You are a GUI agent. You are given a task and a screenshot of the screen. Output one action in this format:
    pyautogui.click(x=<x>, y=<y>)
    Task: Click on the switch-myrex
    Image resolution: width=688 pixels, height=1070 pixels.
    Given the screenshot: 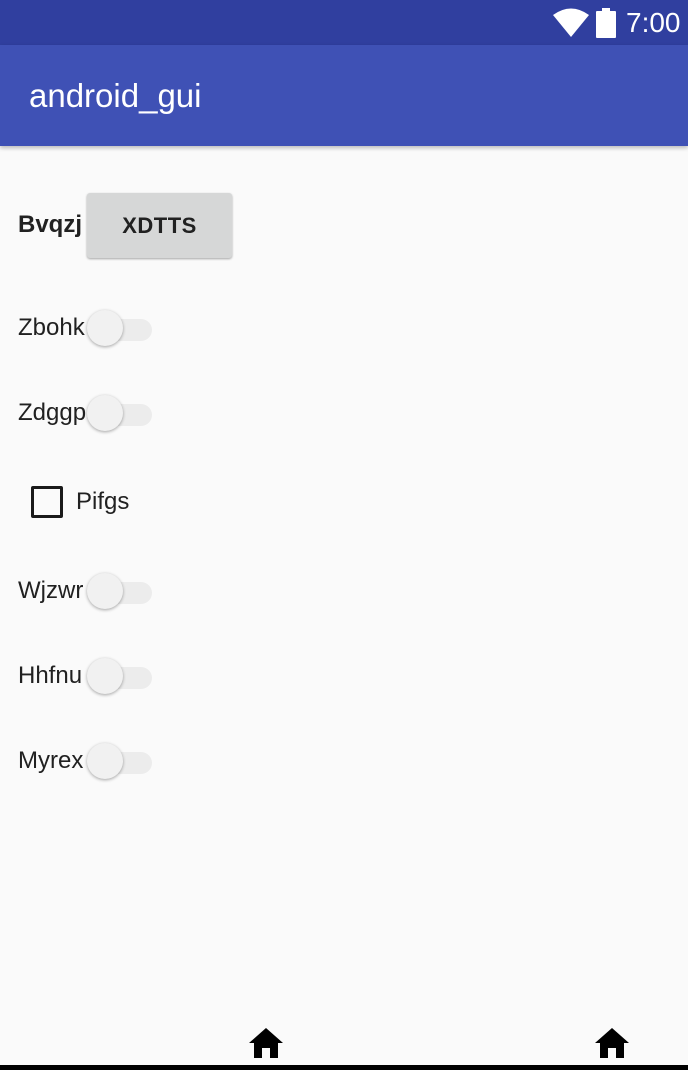 What is the action you would take?
    pyautogui.click(x=119, y=761)
    